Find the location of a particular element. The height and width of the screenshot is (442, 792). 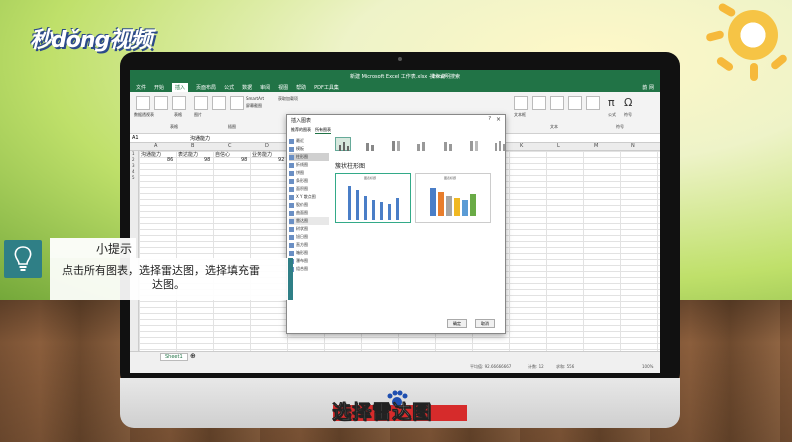

chart-type-recent: 最近 is located at coordinates (309, 141).